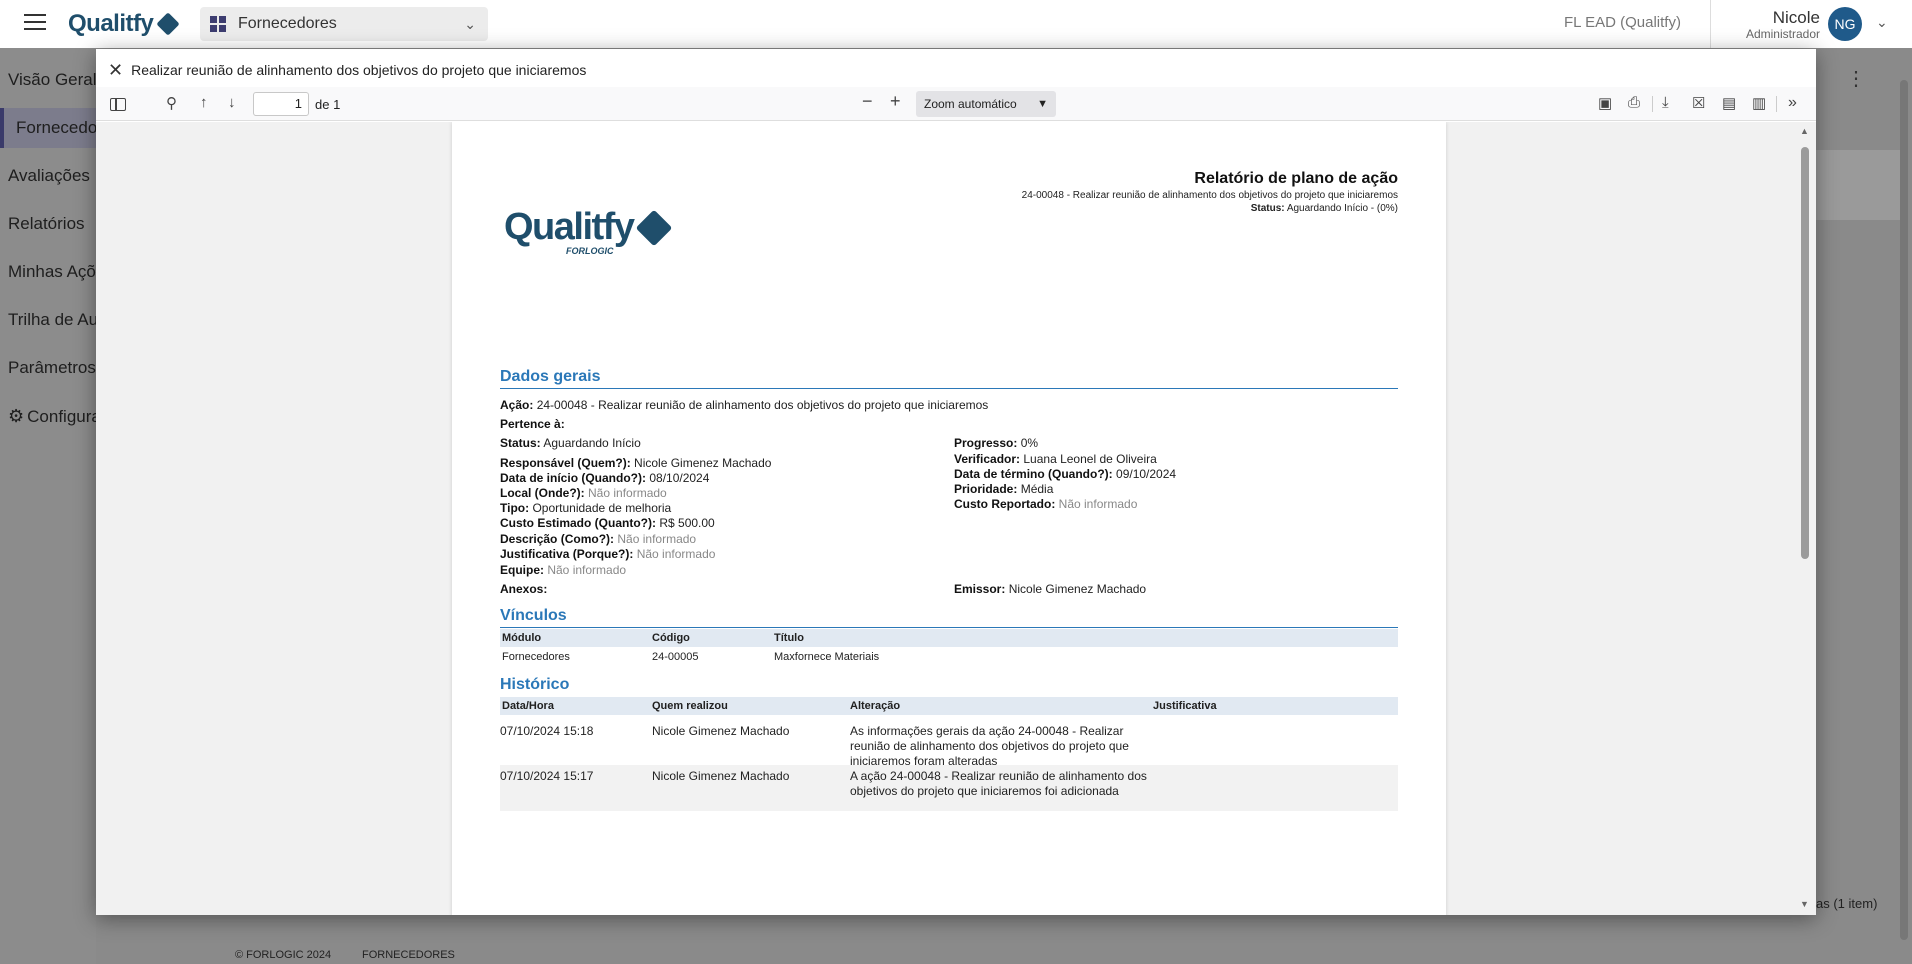 The image size is (1912, 964). Describe the element at coordinates (48, 128) in the screenshot. I see `sidebar-item-fornecedores: Fornecedores` at that location.